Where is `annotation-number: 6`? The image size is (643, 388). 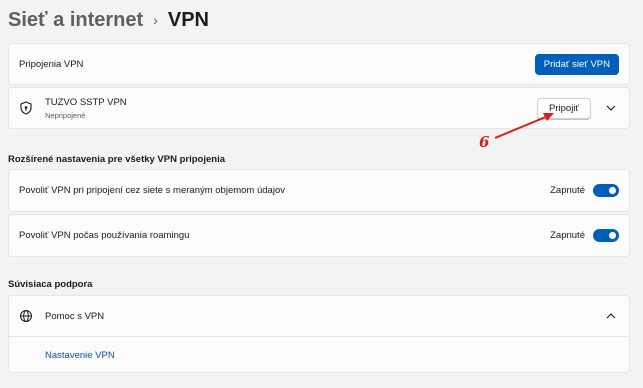 annotation-number: 6 is located at coordinates (484, 142).